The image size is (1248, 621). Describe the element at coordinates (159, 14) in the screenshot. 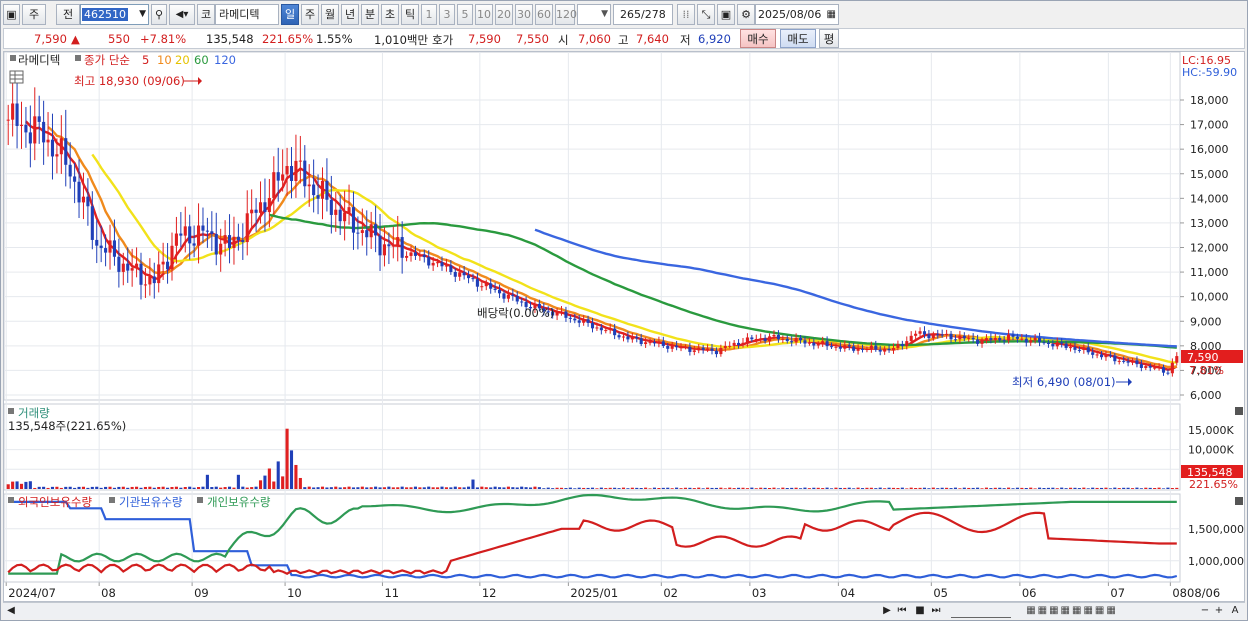

I see `search-icon: ⚲` at that location.